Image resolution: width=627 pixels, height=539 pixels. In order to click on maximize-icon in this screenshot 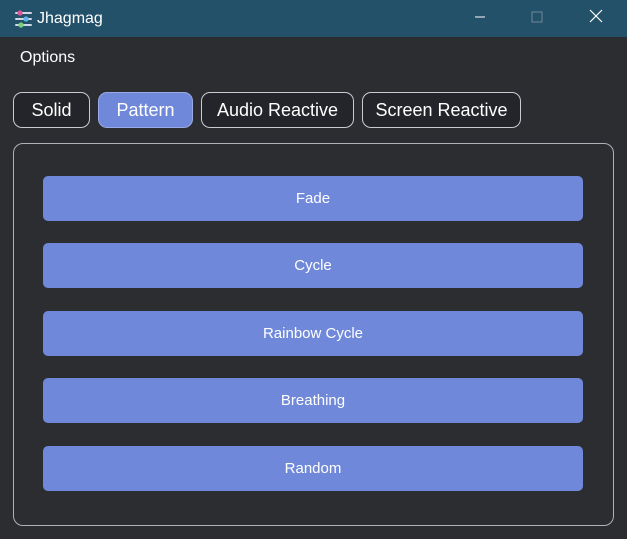, I will do `click(537, 19)`.